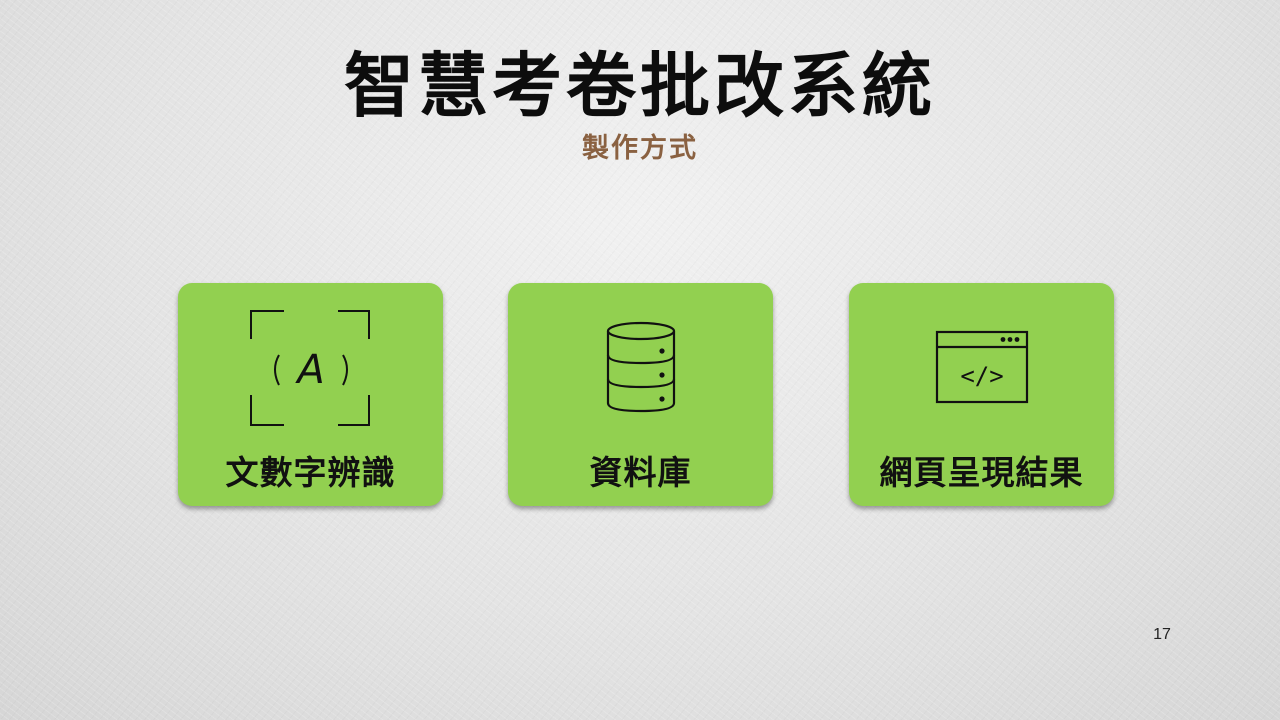 This screenshot has width=1280, height=720. Describe the element at coordinates (981, 376) in the screenshot. I see `code-brackets-glyph: </>` at that location.